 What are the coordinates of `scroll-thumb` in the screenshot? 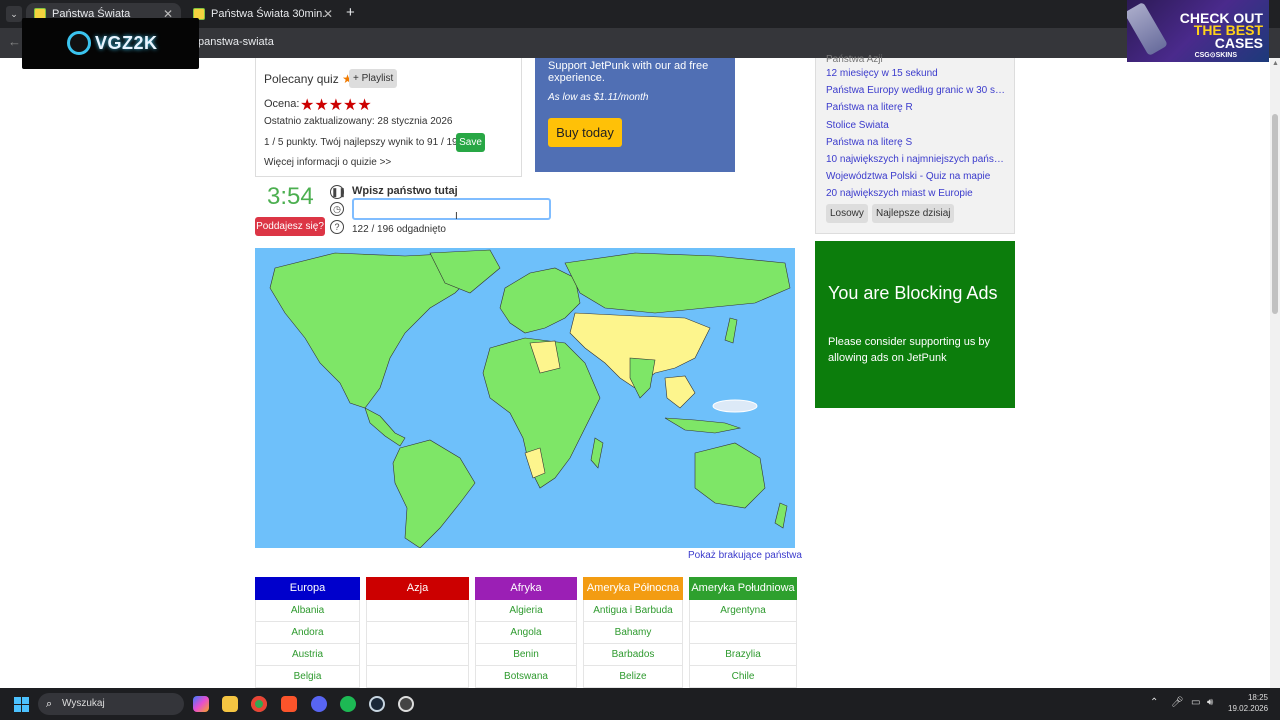 It's located at (1275, 214).